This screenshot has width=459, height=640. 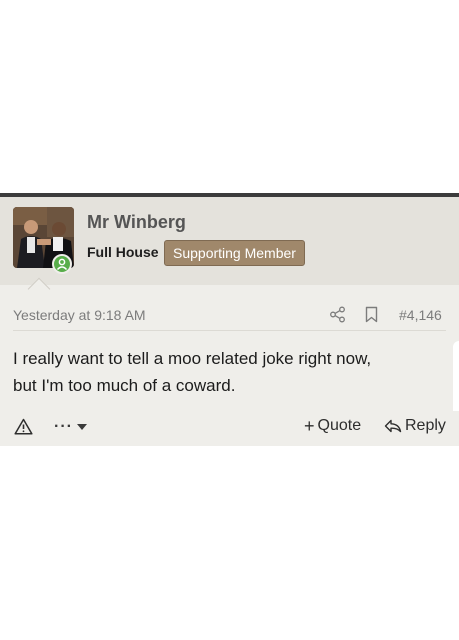 What do you see at coordinates (425, 425) in the screenshot?
I see `reply-label: Reply` at bounding box center [425, 425].